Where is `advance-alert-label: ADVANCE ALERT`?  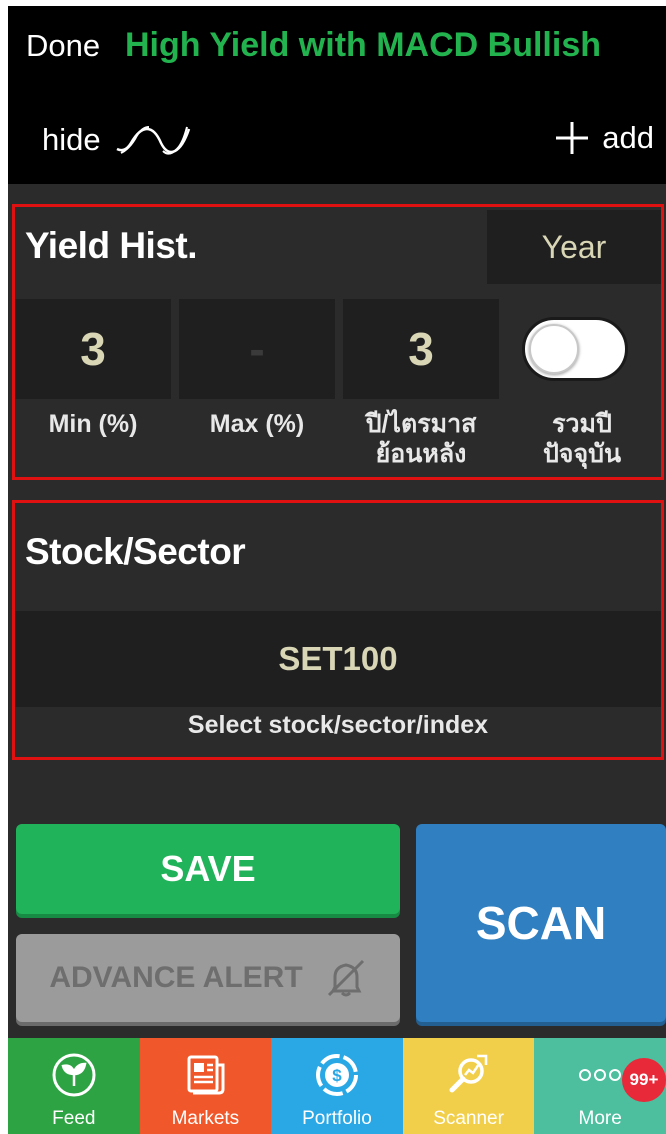
advance-alert-label: ADVANCE ALERT is located at coordinates (176, 977).